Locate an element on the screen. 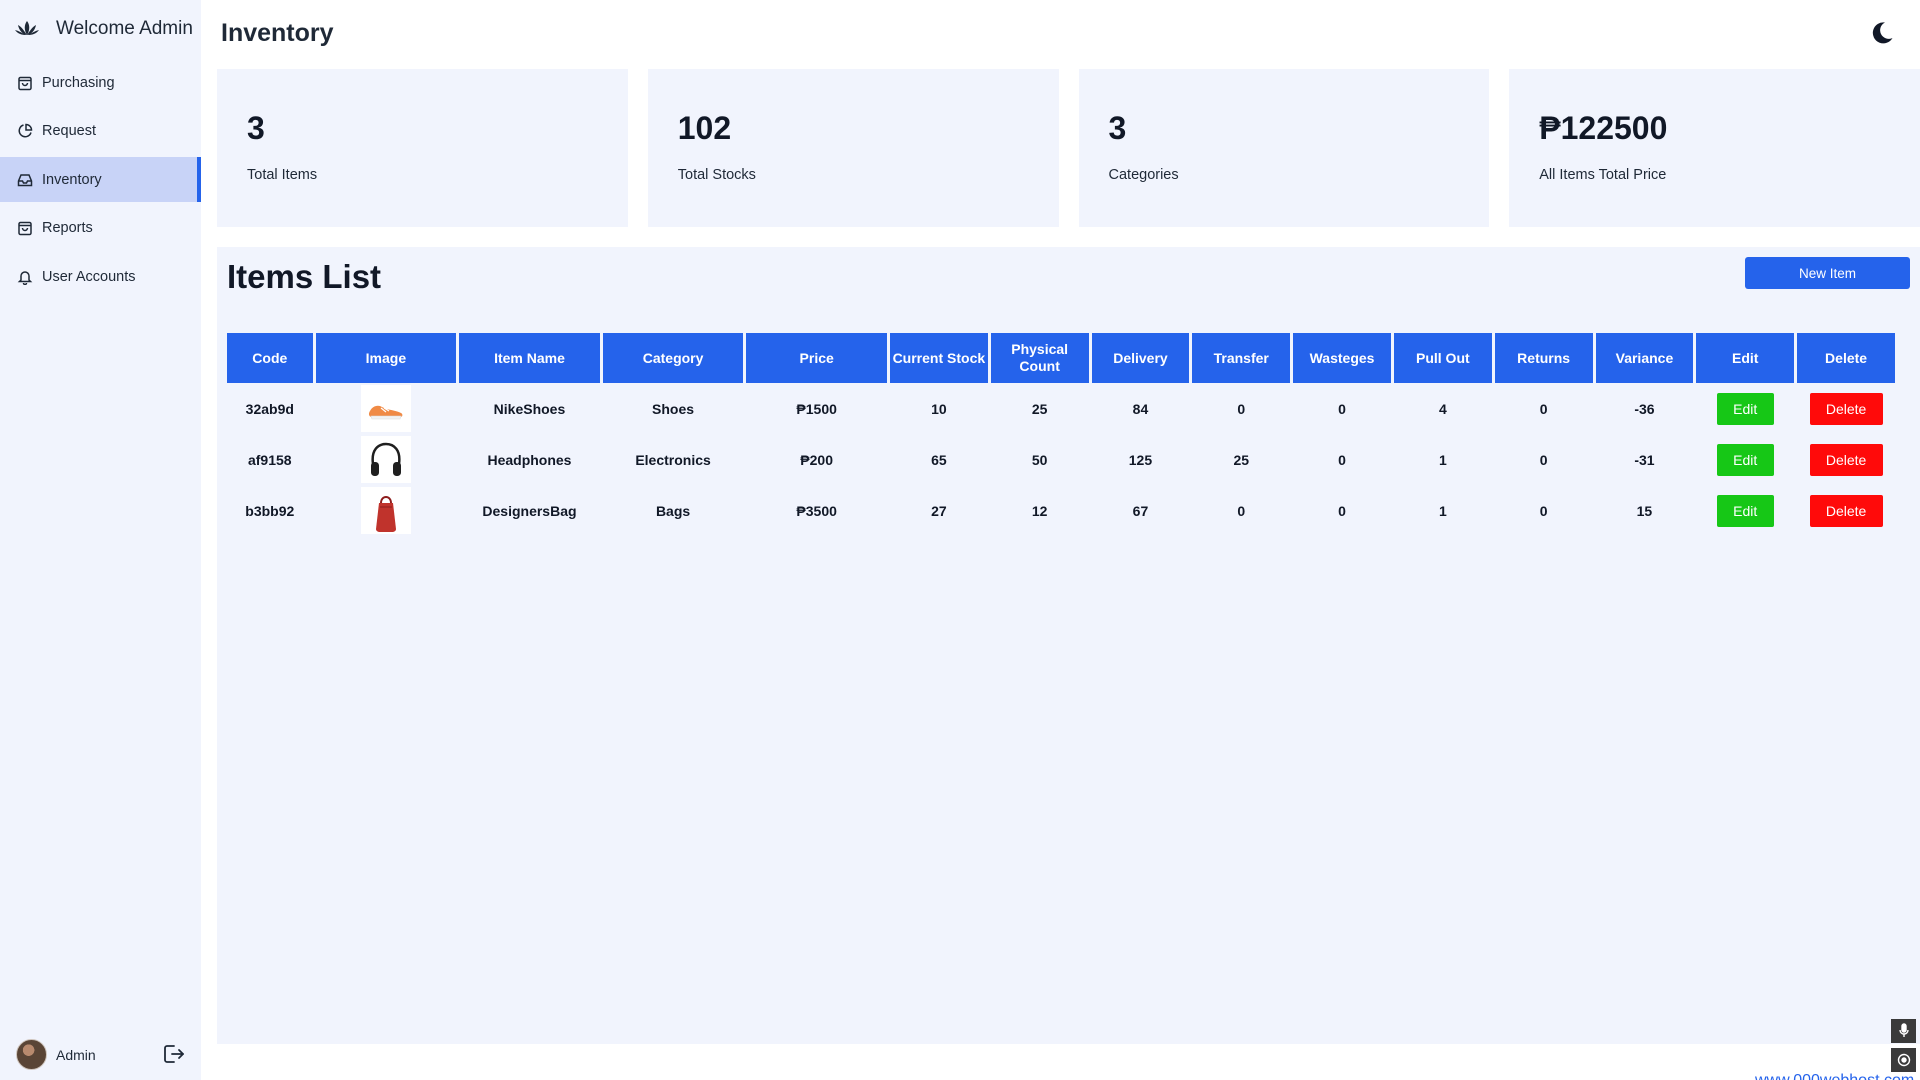 The height and width of the screenshot is (1080, 1920). user-name: Admin is located at coordinates (76, 1054).